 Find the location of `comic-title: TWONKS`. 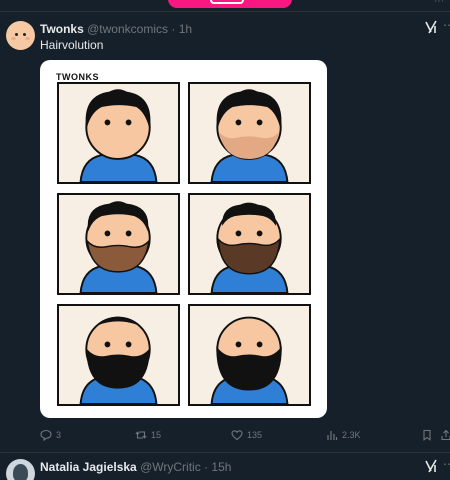

comic-title: TWONKS is located at coordinates (77, 77).